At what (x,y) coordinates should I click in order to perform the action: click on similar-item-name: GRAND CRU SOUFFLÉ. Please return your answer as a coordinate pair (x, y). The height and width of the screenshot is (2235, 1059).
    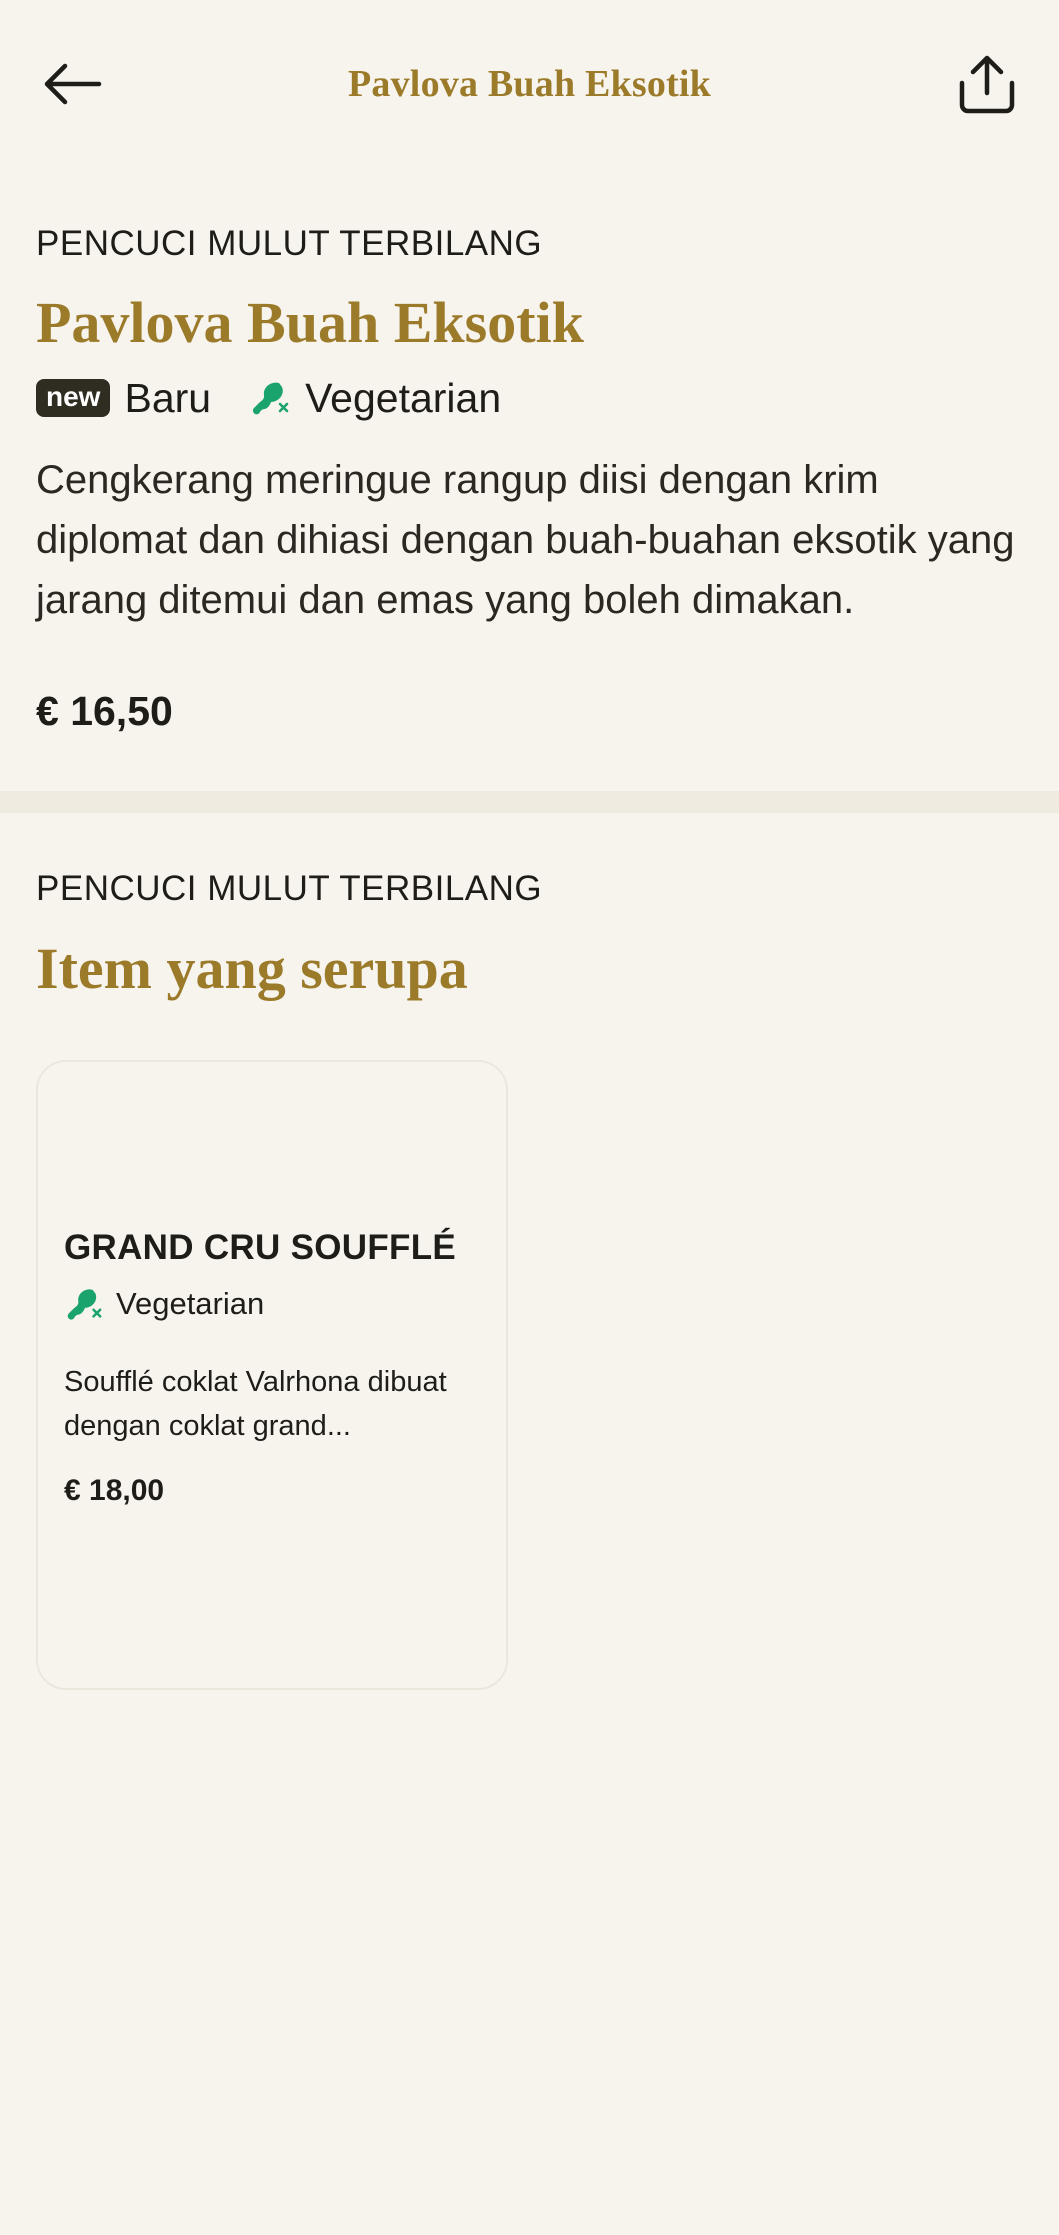
    Looking at the image, I should click on (260, 1247).